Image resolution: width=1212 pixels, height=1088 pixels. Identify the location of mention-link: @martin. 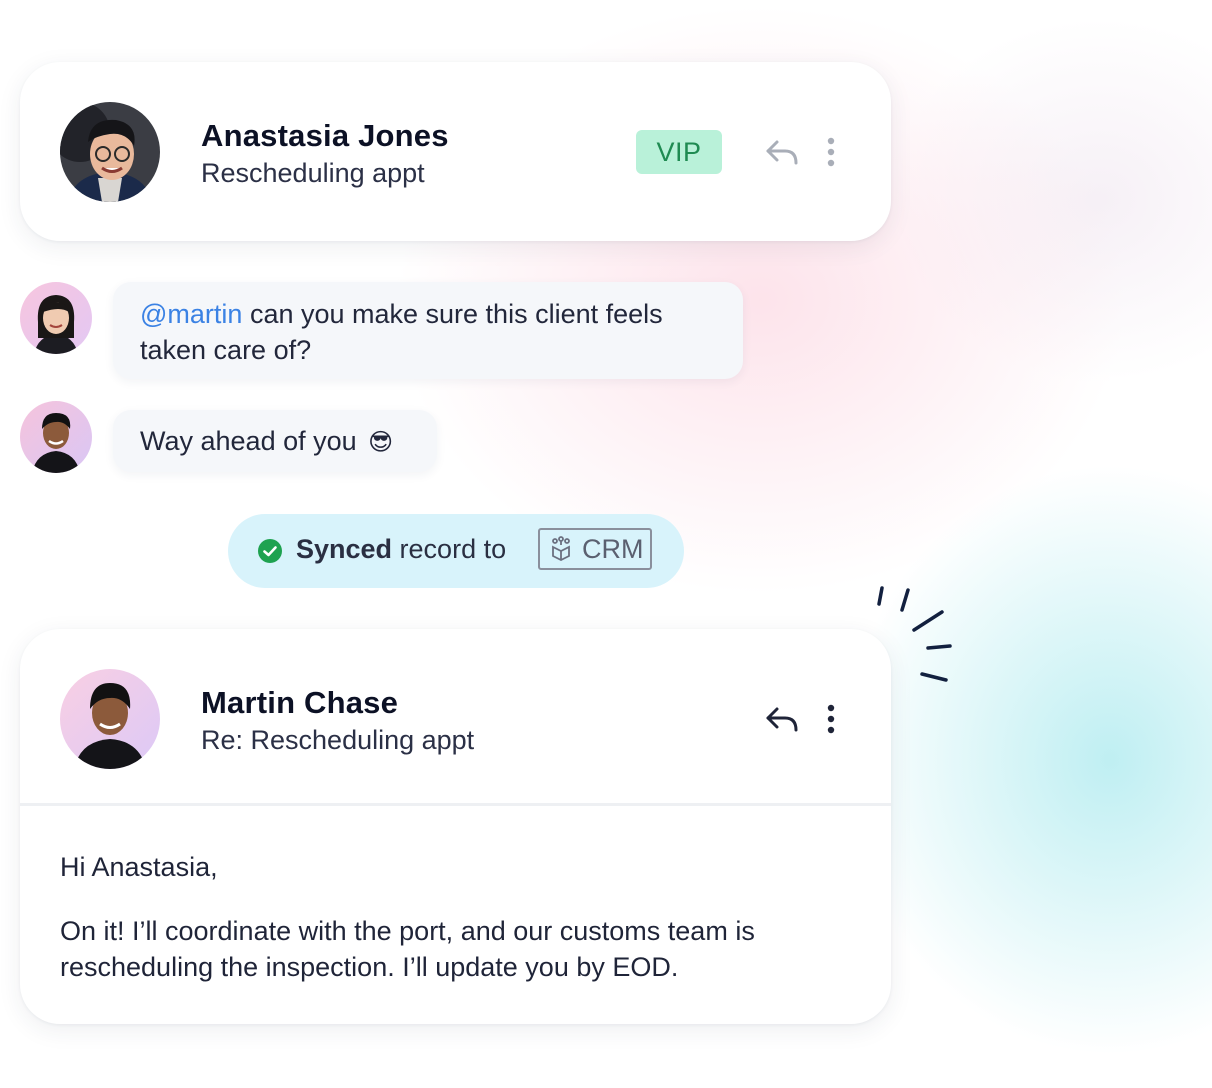
(191, 314).